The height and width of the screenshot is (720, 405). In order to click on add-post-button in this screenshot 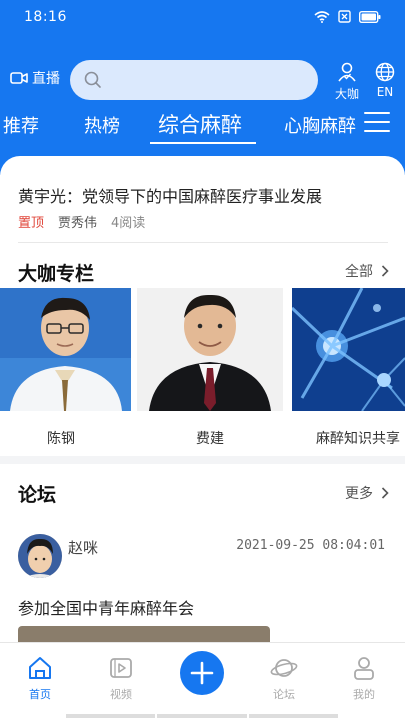, I will do `click(202, 673)`.